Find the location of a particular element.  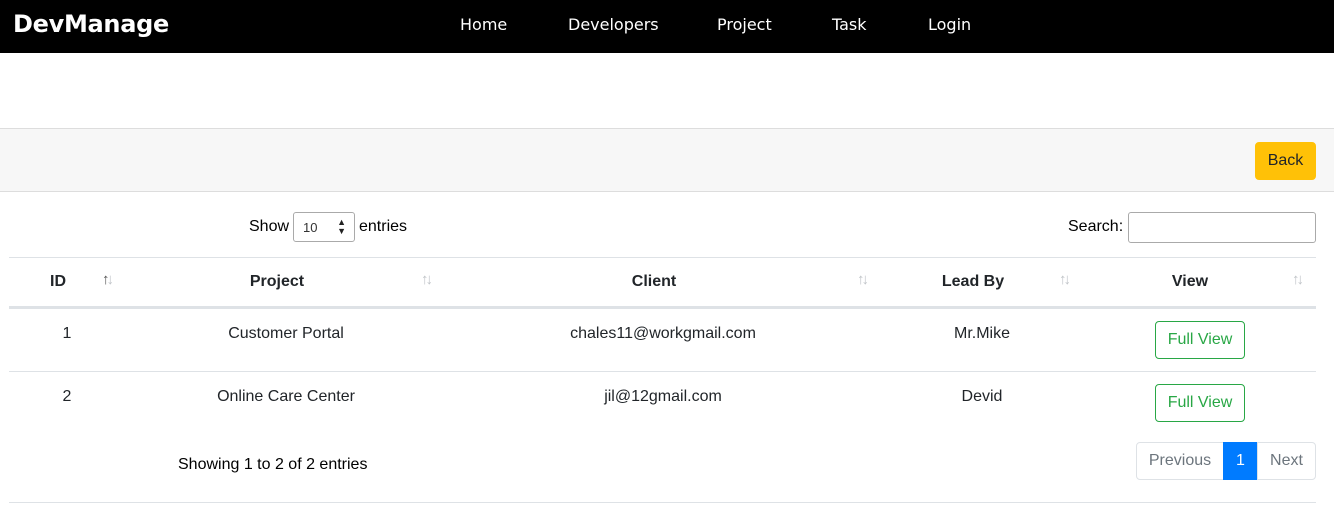

table-header-border is located at coordinates (662, 307).